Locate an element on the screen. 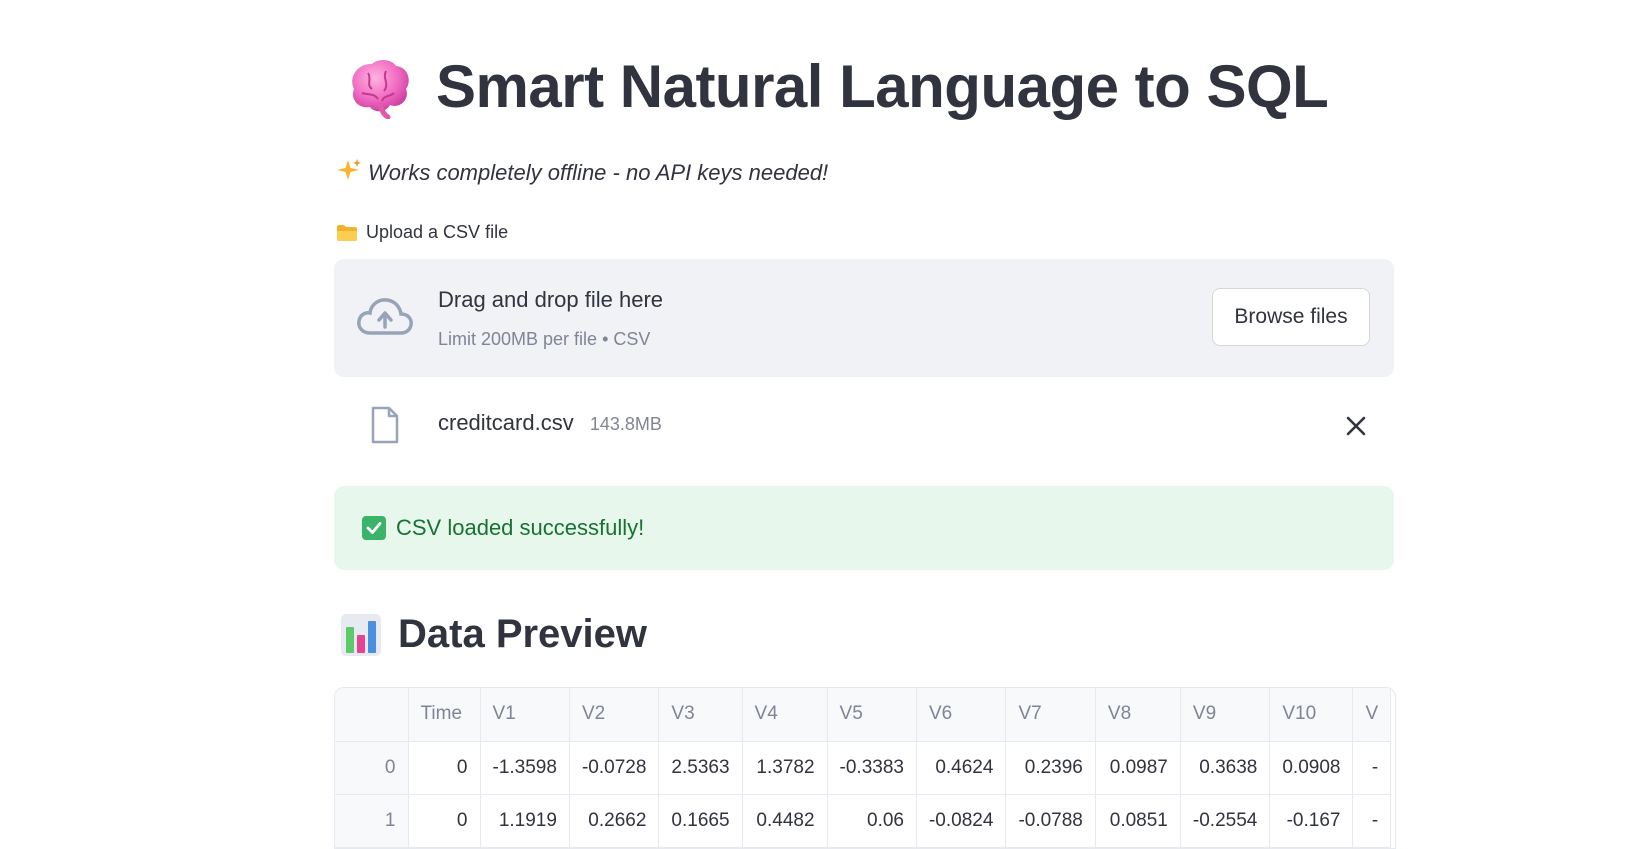 This screenshot has width=1643, height=849. table-cell: 0.4624 is located at coordinates (961, 768).